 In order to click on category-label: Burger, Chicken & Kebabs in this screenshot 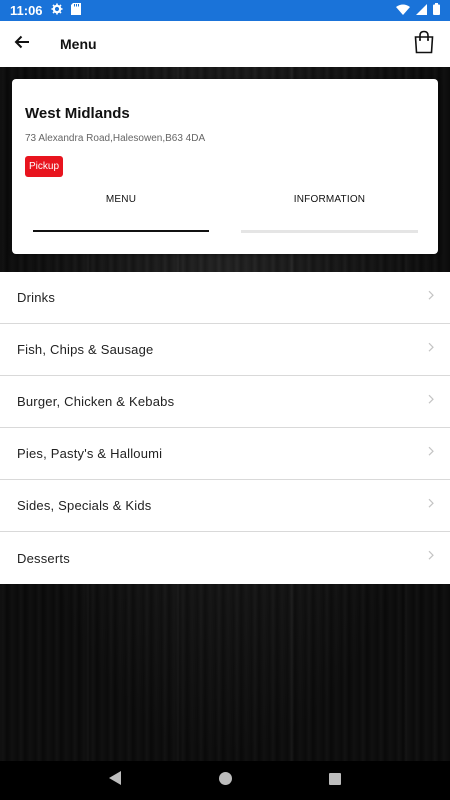, I will do `click(96, 401)`.